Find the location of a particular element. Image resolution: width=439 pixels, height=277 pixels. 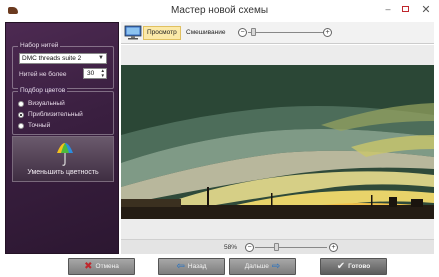

arrow-right-icon: ⇨ is located at coordinates (276, 266).